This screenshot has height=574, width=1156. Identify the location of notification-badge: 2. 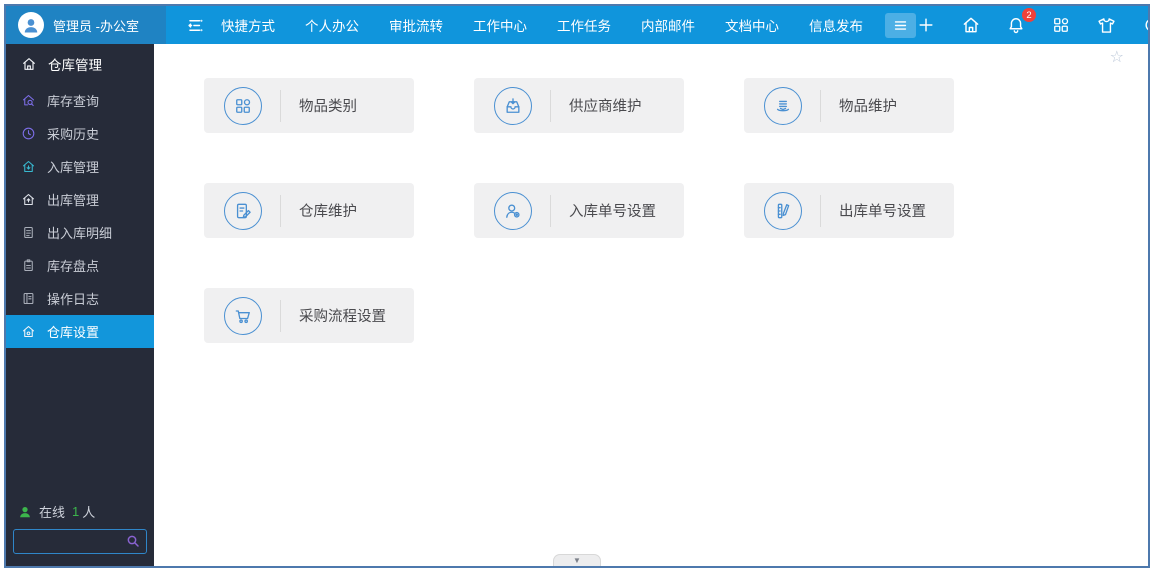
(1029, 15).